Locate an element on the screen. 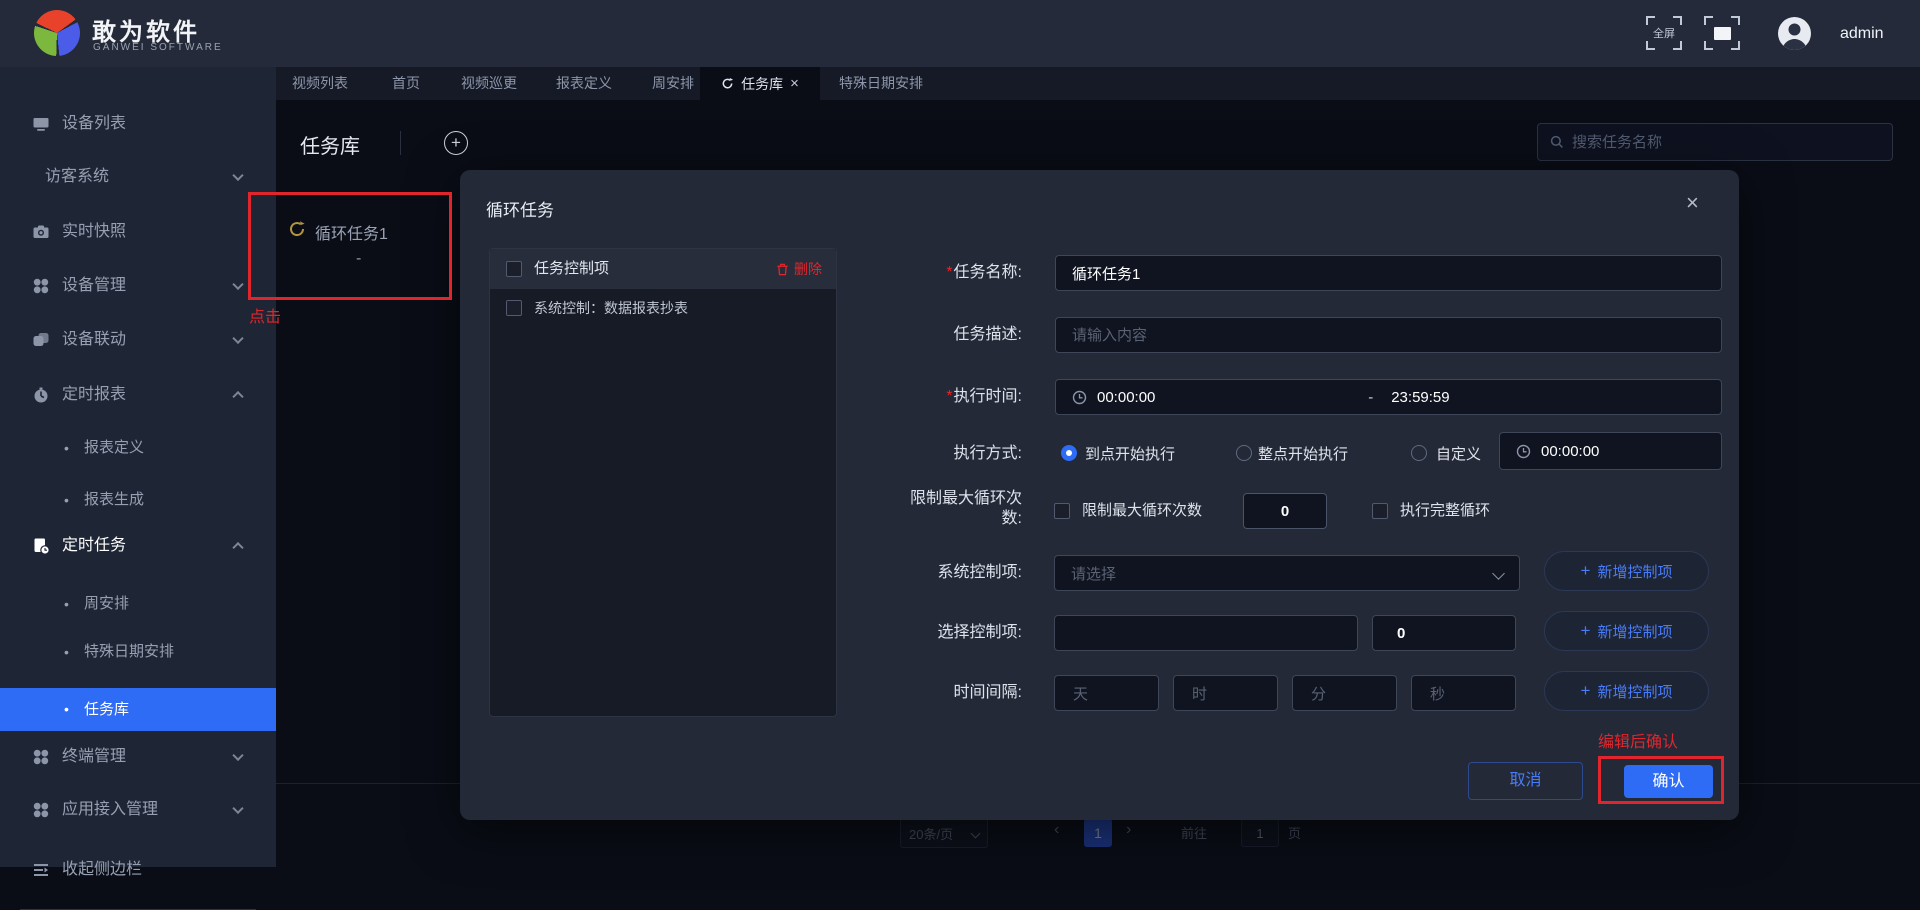 This screenshot has height=910, width=1920. goto-page-input: 1 is located at coordinates (1260, 833).